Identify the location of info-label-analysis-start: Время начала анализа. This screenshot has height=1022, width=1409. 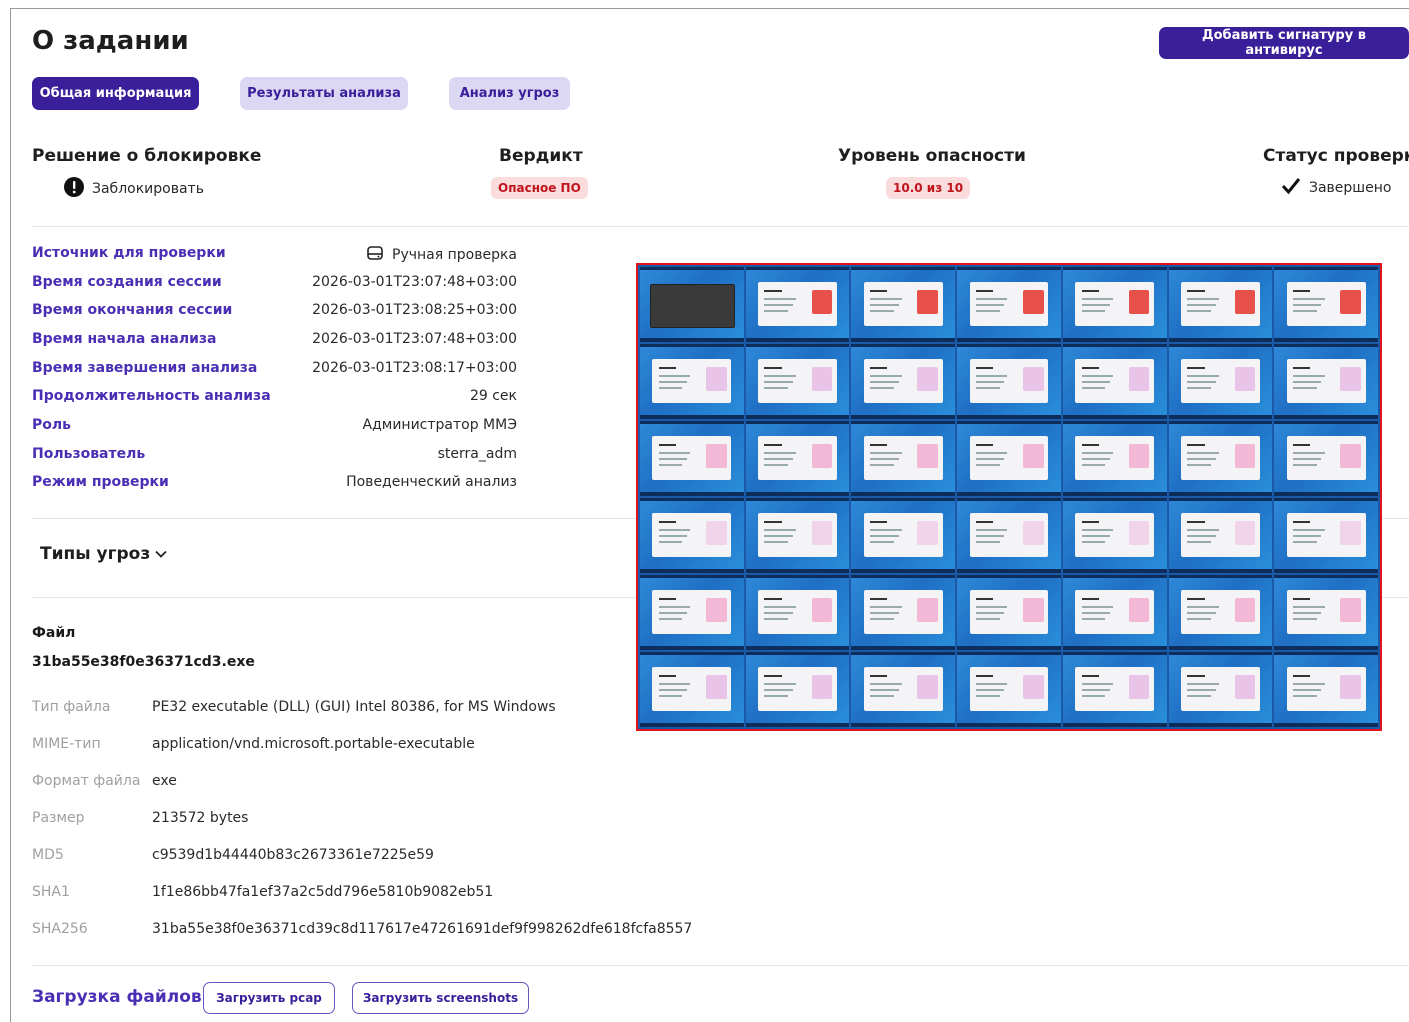
(124, 339).